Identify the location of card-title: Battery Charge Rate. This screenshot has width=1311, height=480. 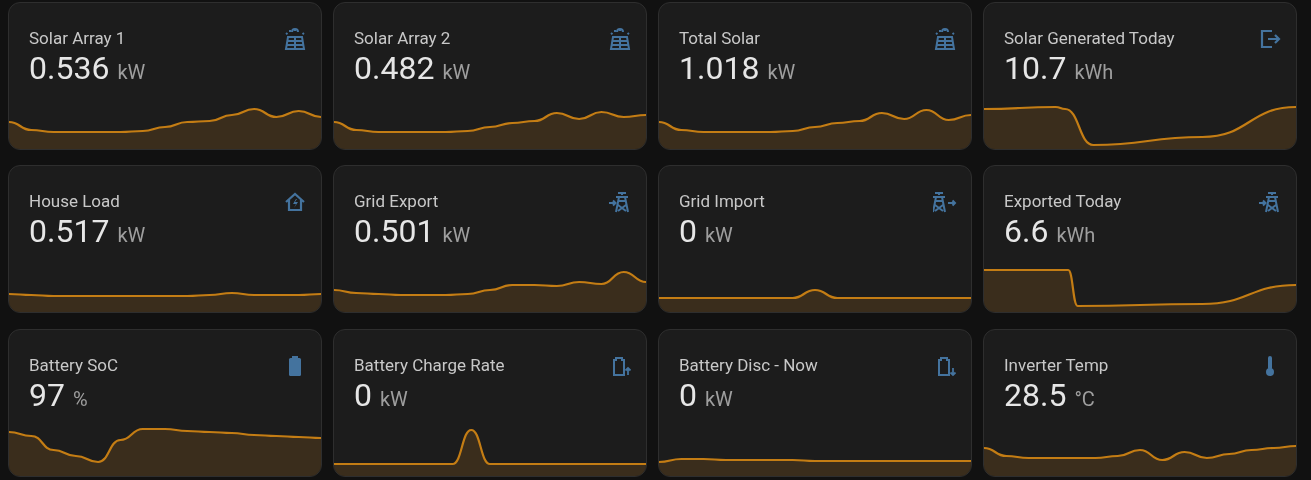
(429, 364).